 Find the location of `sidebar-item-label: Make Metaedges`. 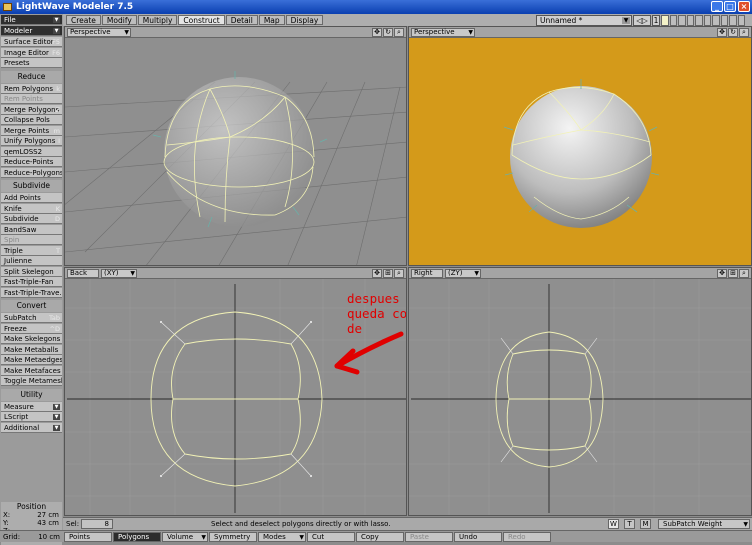

sidebar-item-label: Make Metaedges is located at coordinates (33, 360).